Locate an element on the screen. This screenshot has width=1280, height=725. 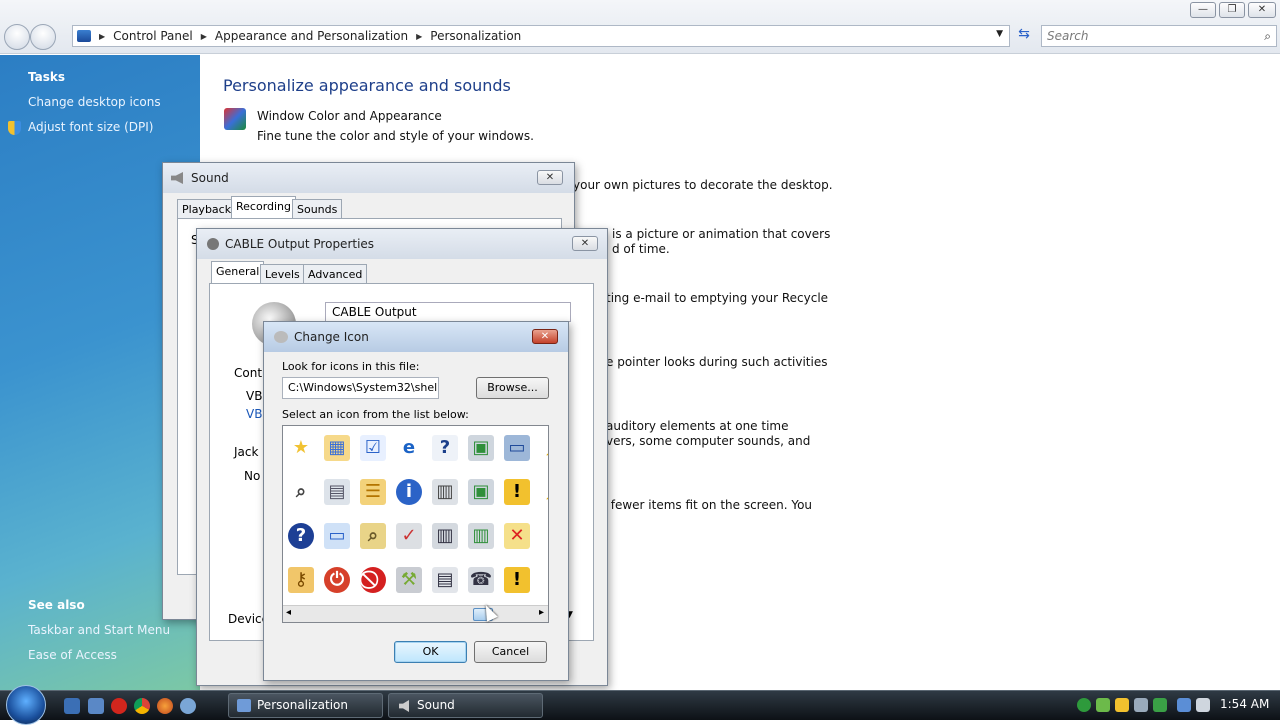
key-icon: ⚷ is located at coordinates (301, 580).